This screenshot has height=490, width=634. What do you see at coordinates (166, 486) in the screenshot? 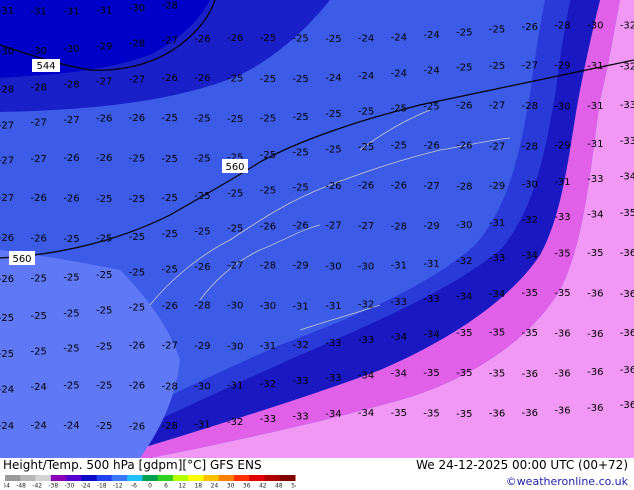
I see `legend-tick-label: 6` at bounding box center [166, 486].